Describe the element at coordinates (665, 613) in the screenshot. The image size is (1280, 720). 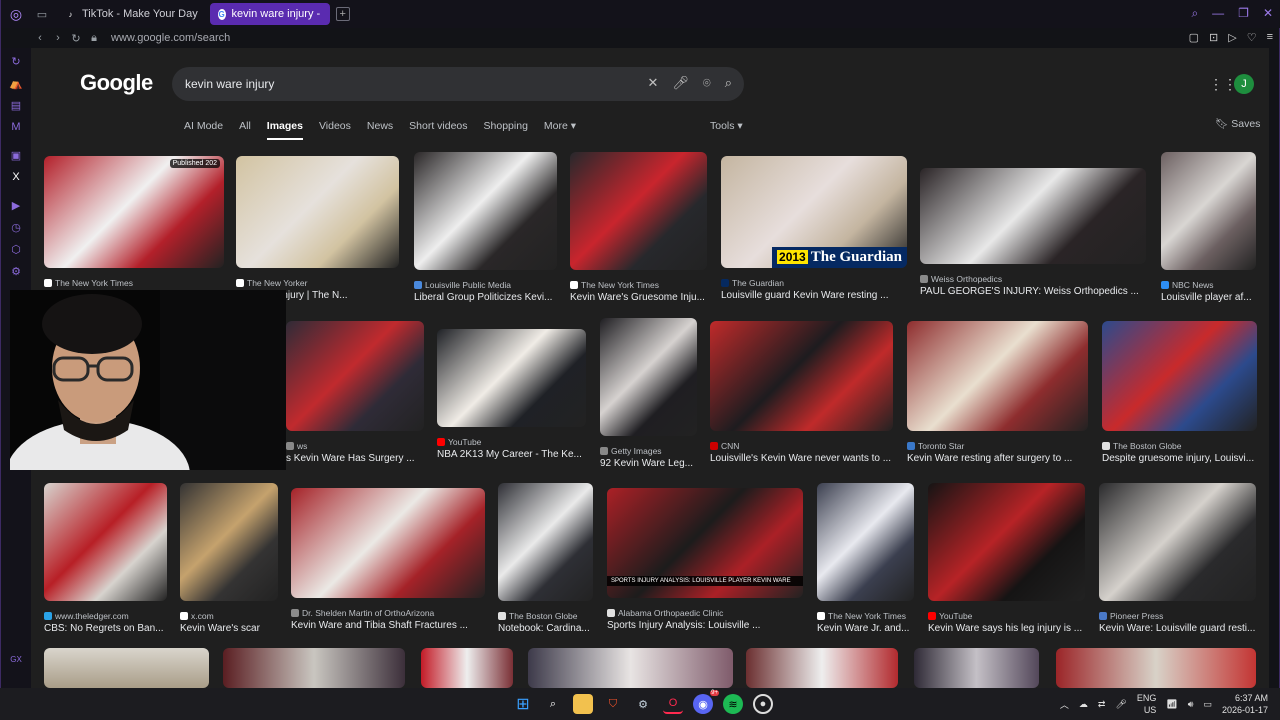
I see `result-source: Alabama Orthopaedic Clinic` at that location.